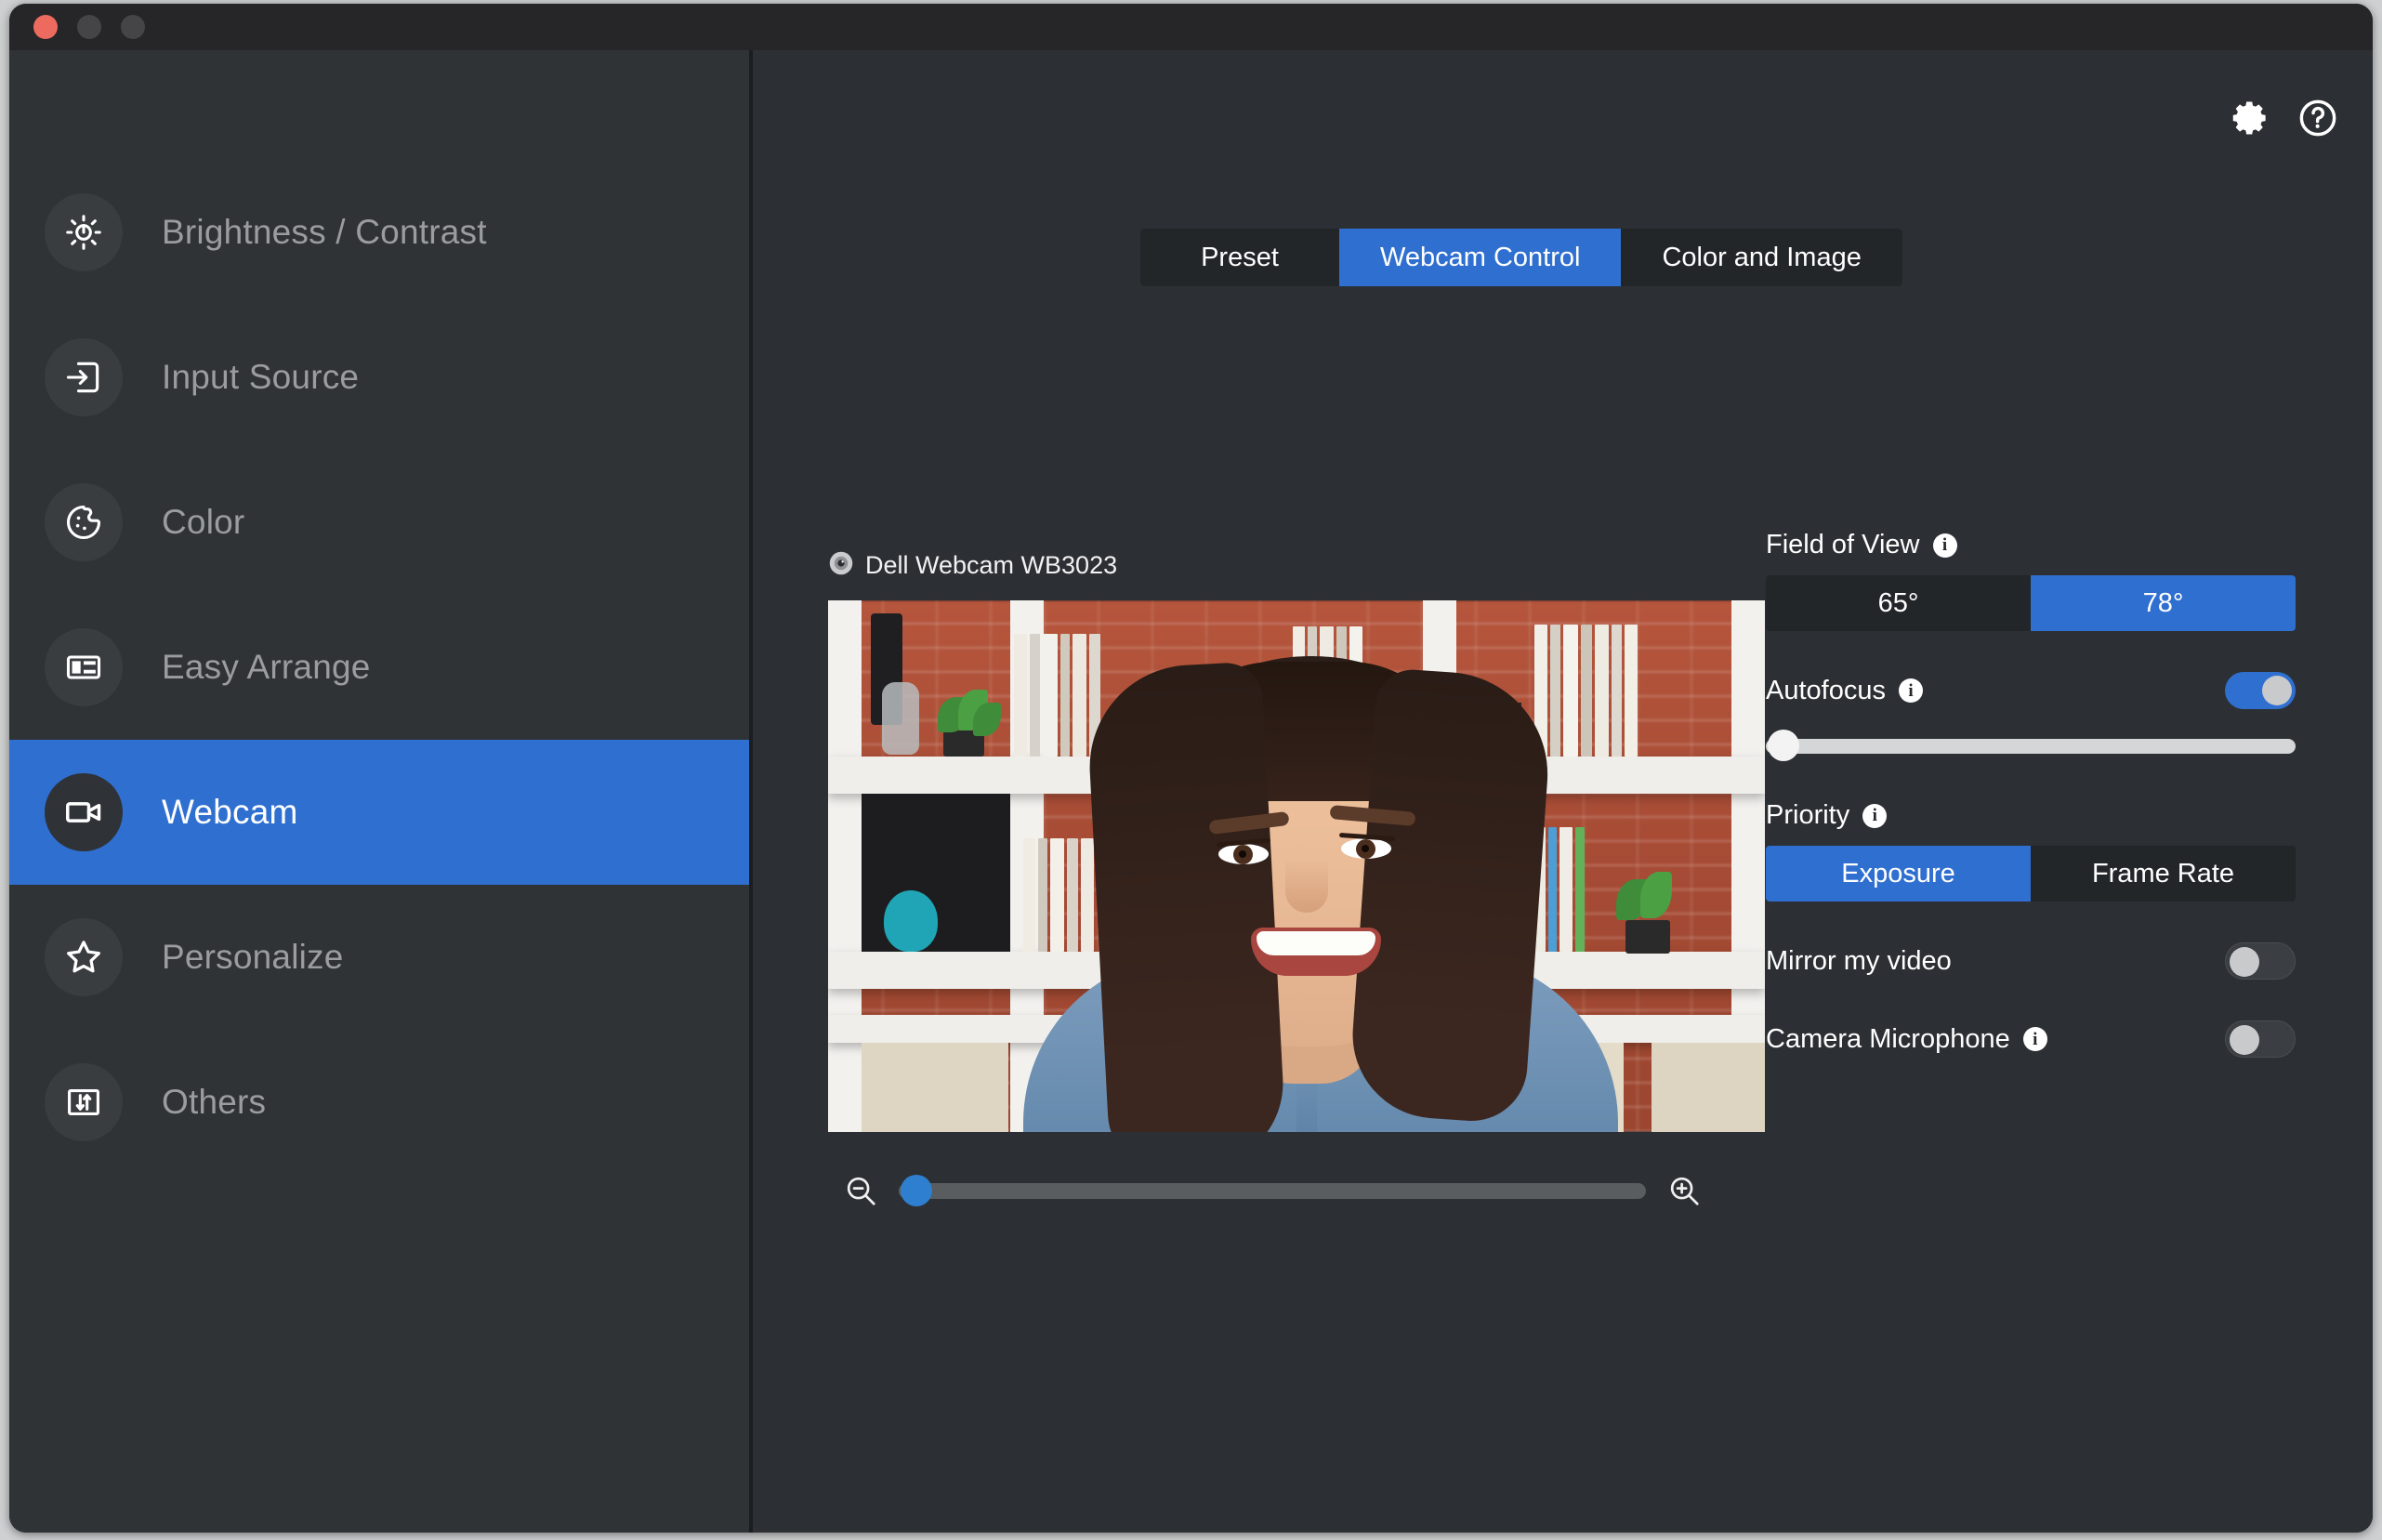 This screenshot has width=2382, height=1540. Describe the element at coordinates (1783, 745) in the screenshot. I see `focus-slider-thumb` at that location.